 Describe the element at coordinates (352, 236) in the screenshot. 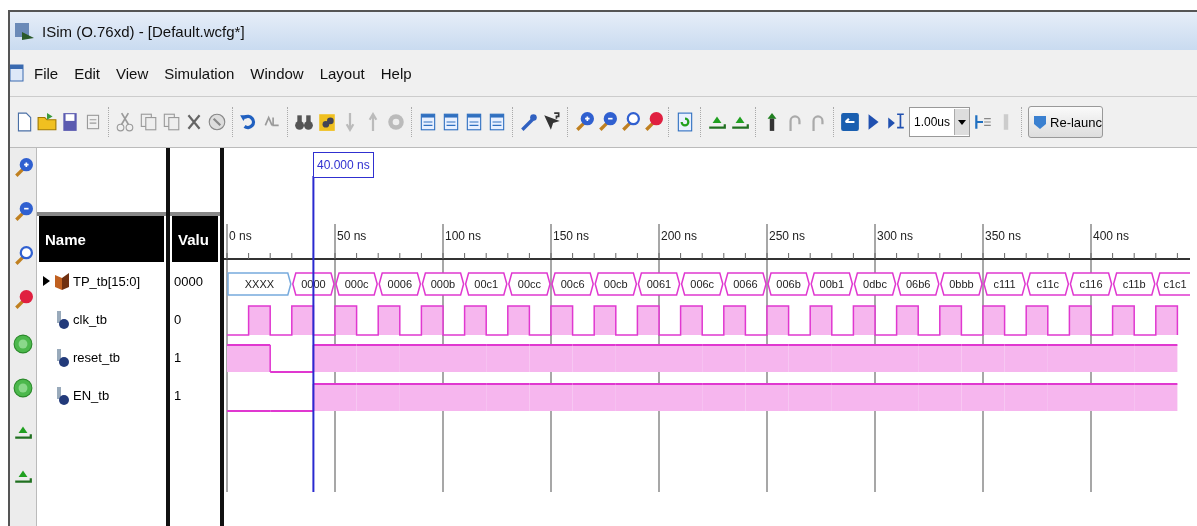

I see `ruler-label: 50 ns` at that location.